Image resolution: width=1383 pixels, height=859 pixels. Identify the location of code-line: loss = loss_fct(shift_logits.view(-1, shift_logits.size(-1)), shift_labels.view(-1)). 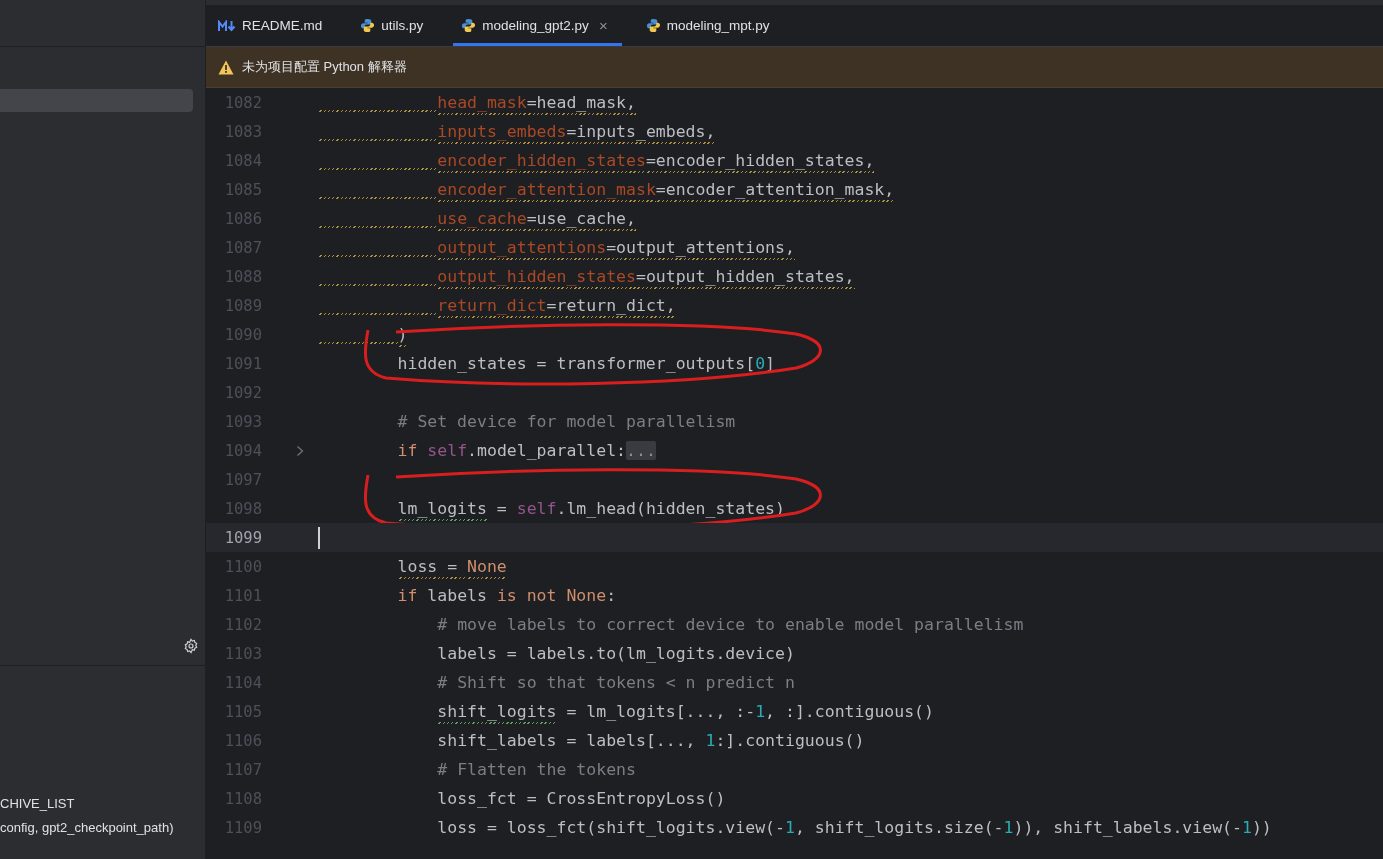
(854, 827).